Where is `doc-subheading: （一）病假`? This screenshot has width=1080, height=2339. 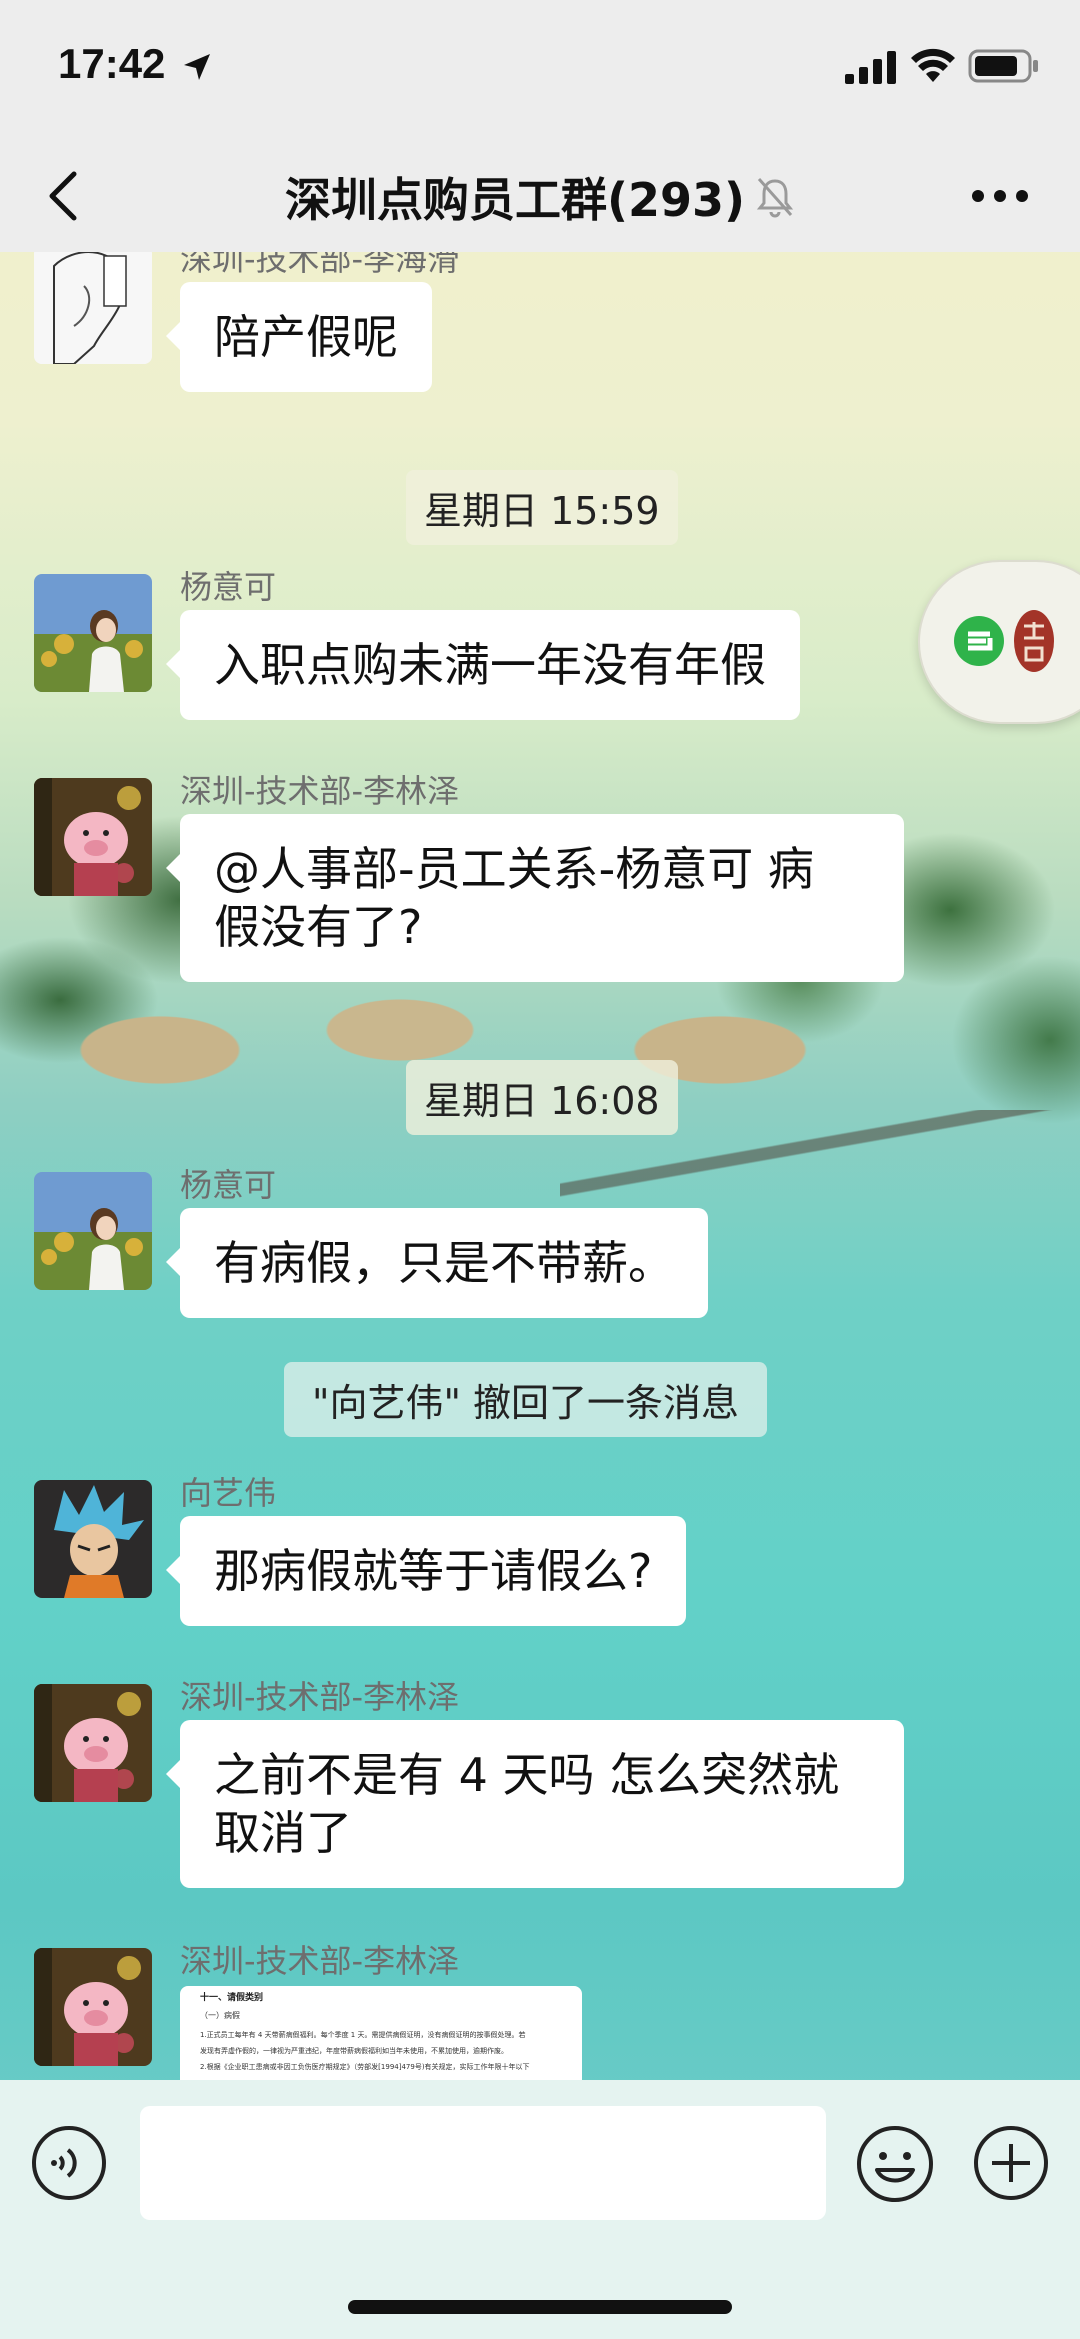
doc-subheading: （一）病假 is located at coordinates (220, 2015).